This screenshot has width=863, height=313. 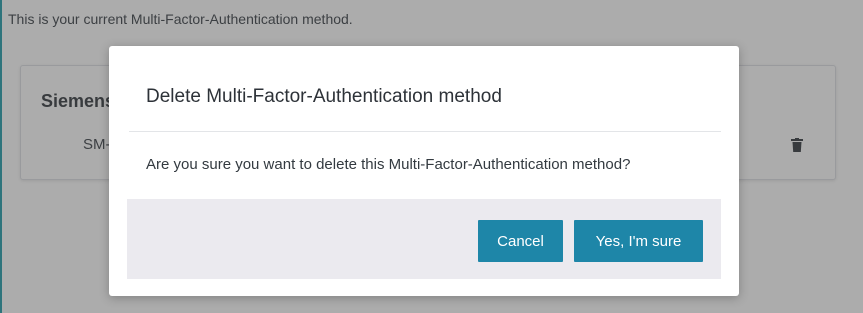 I want to click on dialog-divider, so click(x=425, y=131).